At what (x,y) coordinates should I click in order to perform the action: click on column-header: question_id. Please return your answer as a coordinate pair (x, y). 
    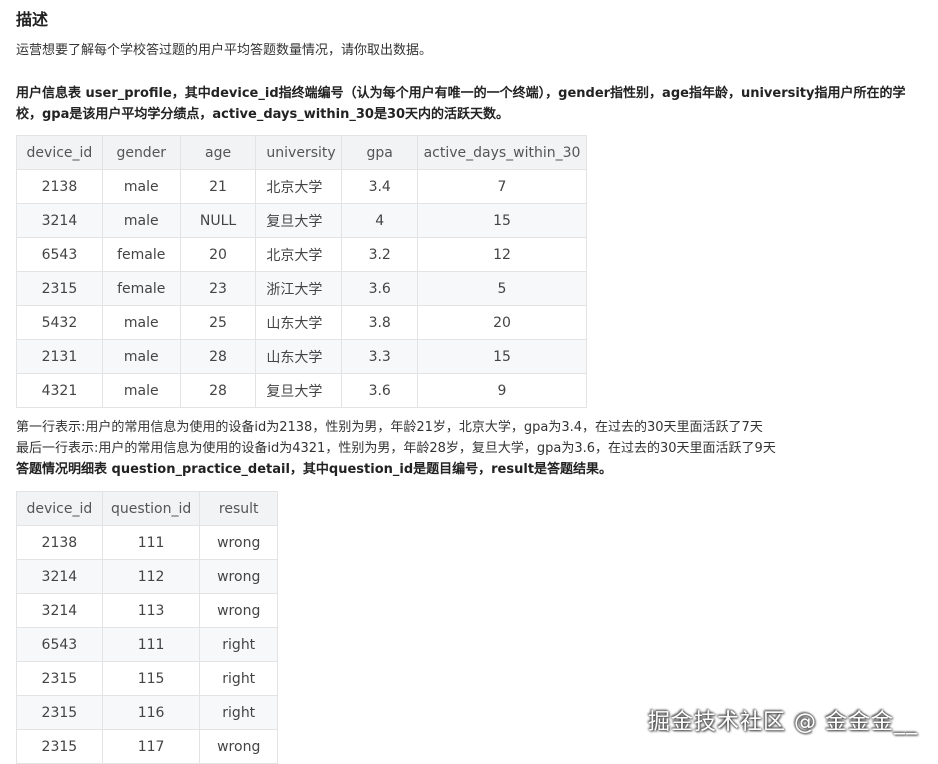
    Looking at the image, I should click on (151, 508).